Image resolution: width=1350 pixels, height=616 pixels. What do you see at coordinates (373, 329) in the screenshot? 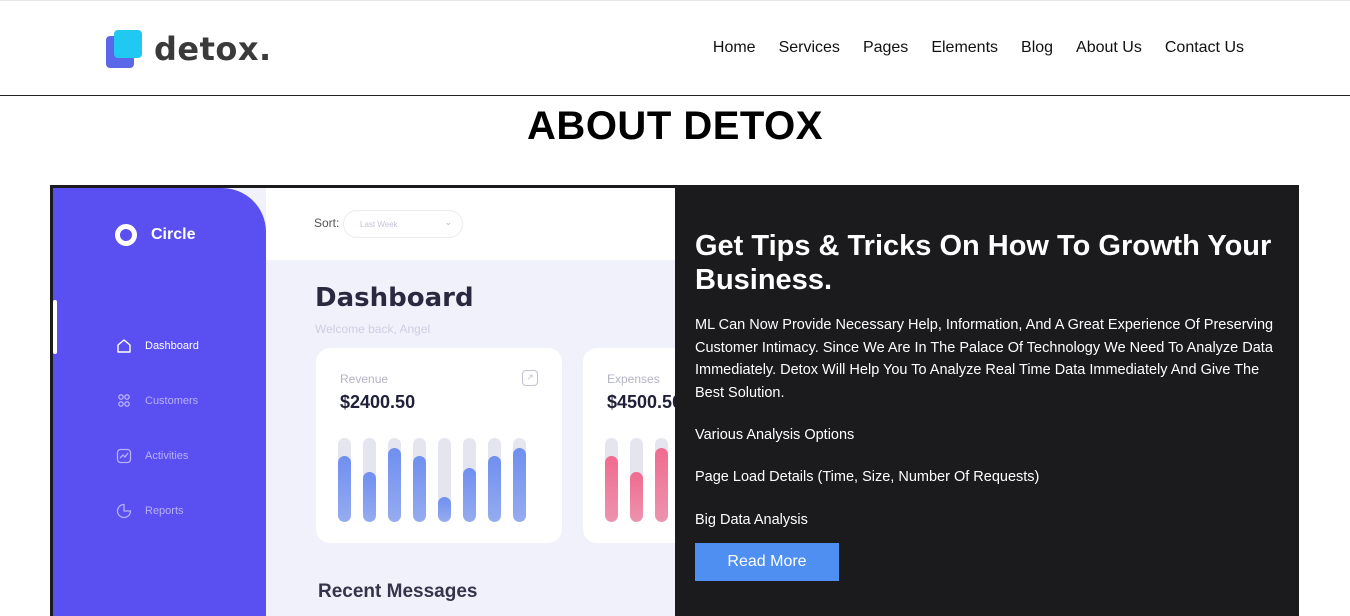
I see `mock-dashboard-subtitle: Welcome back, Angel` at bounding box center [373, 329].